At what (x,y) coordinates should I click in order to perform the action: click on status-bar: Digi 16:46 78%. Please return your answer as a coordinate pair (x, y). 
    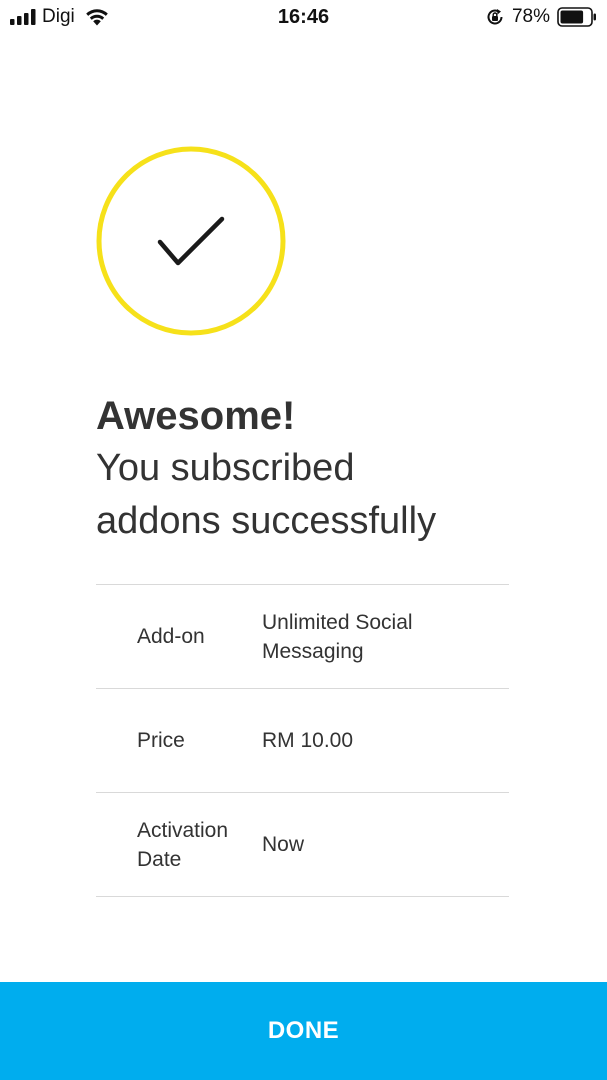
    Looking at the image, I should click on (303, 17).